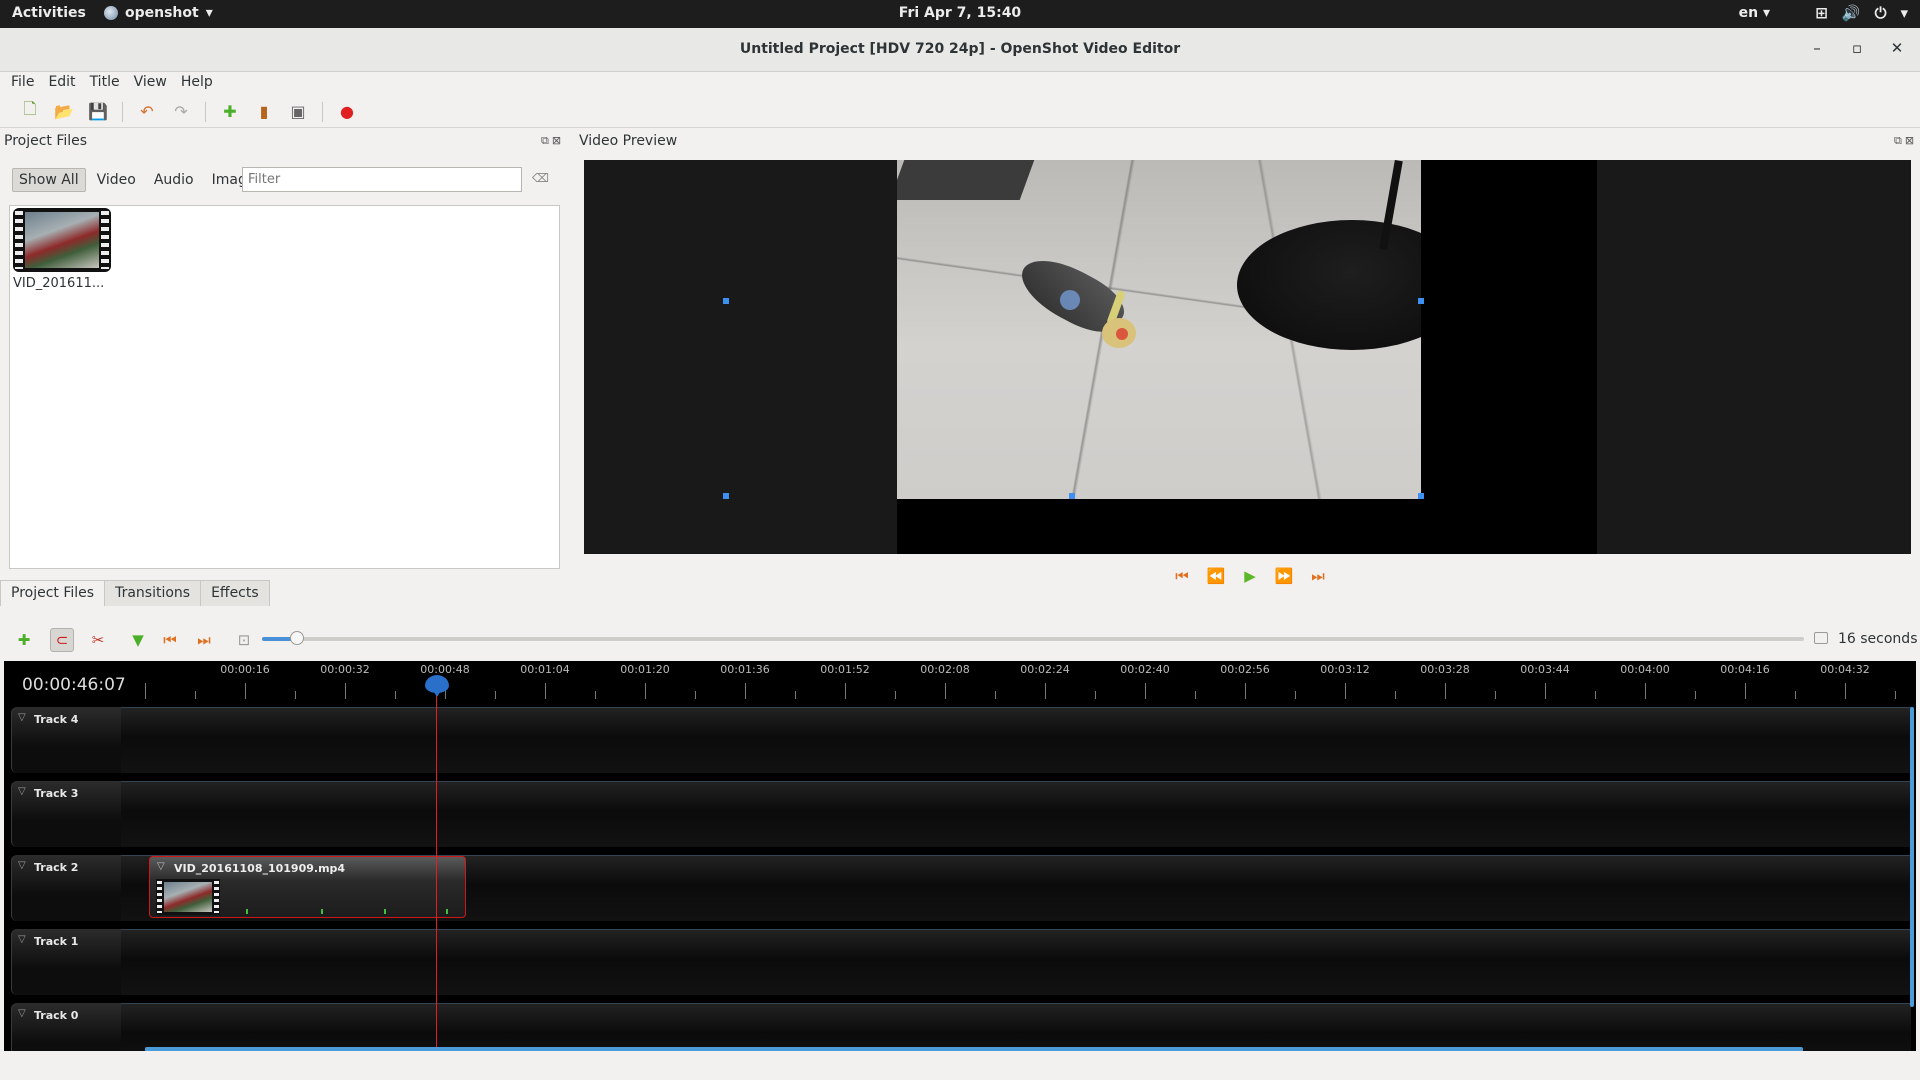 This screenshot has height=1080, width=1920. What do you see at coordinates (122, 111) in the screenshot?
I see `toolbar-separator` at bounding box center [122, 111].